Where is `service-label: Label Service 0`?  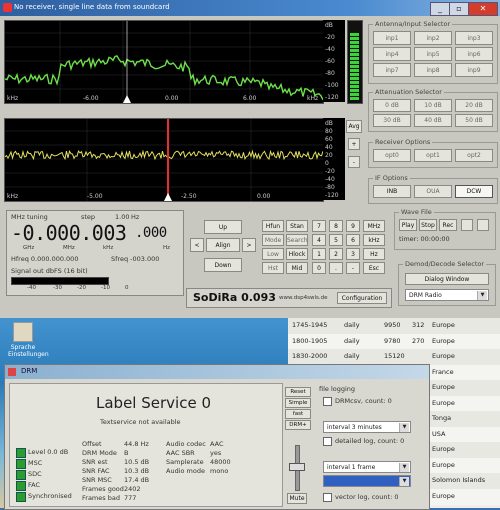 service-label: Label Service 0 is located at coordinates (153, 403).